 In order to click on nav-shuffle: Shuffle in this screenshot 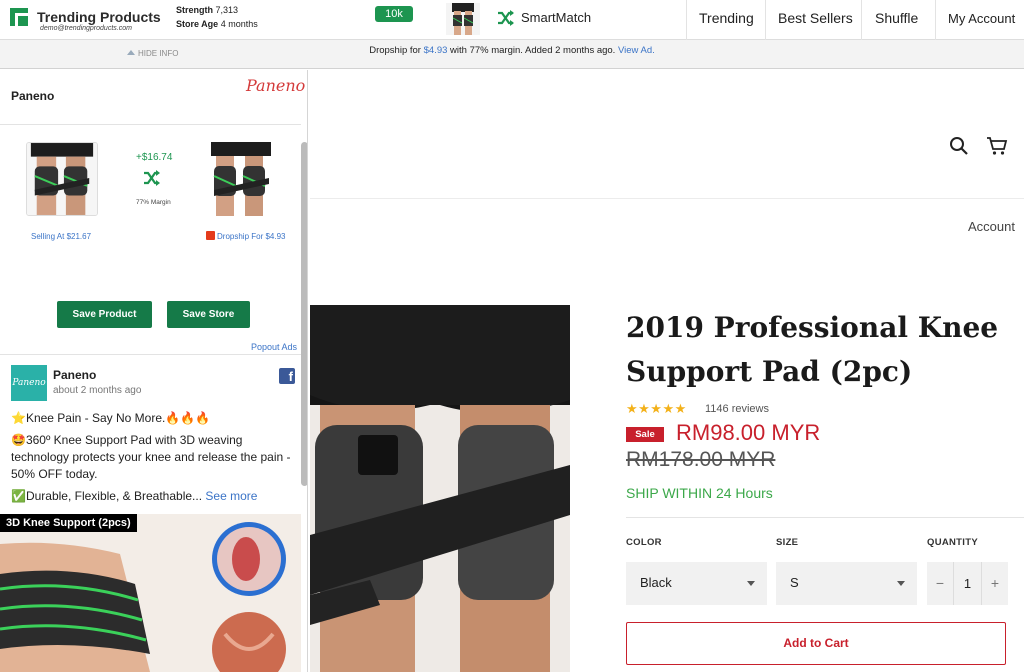, I will do `click(896, 18)`.